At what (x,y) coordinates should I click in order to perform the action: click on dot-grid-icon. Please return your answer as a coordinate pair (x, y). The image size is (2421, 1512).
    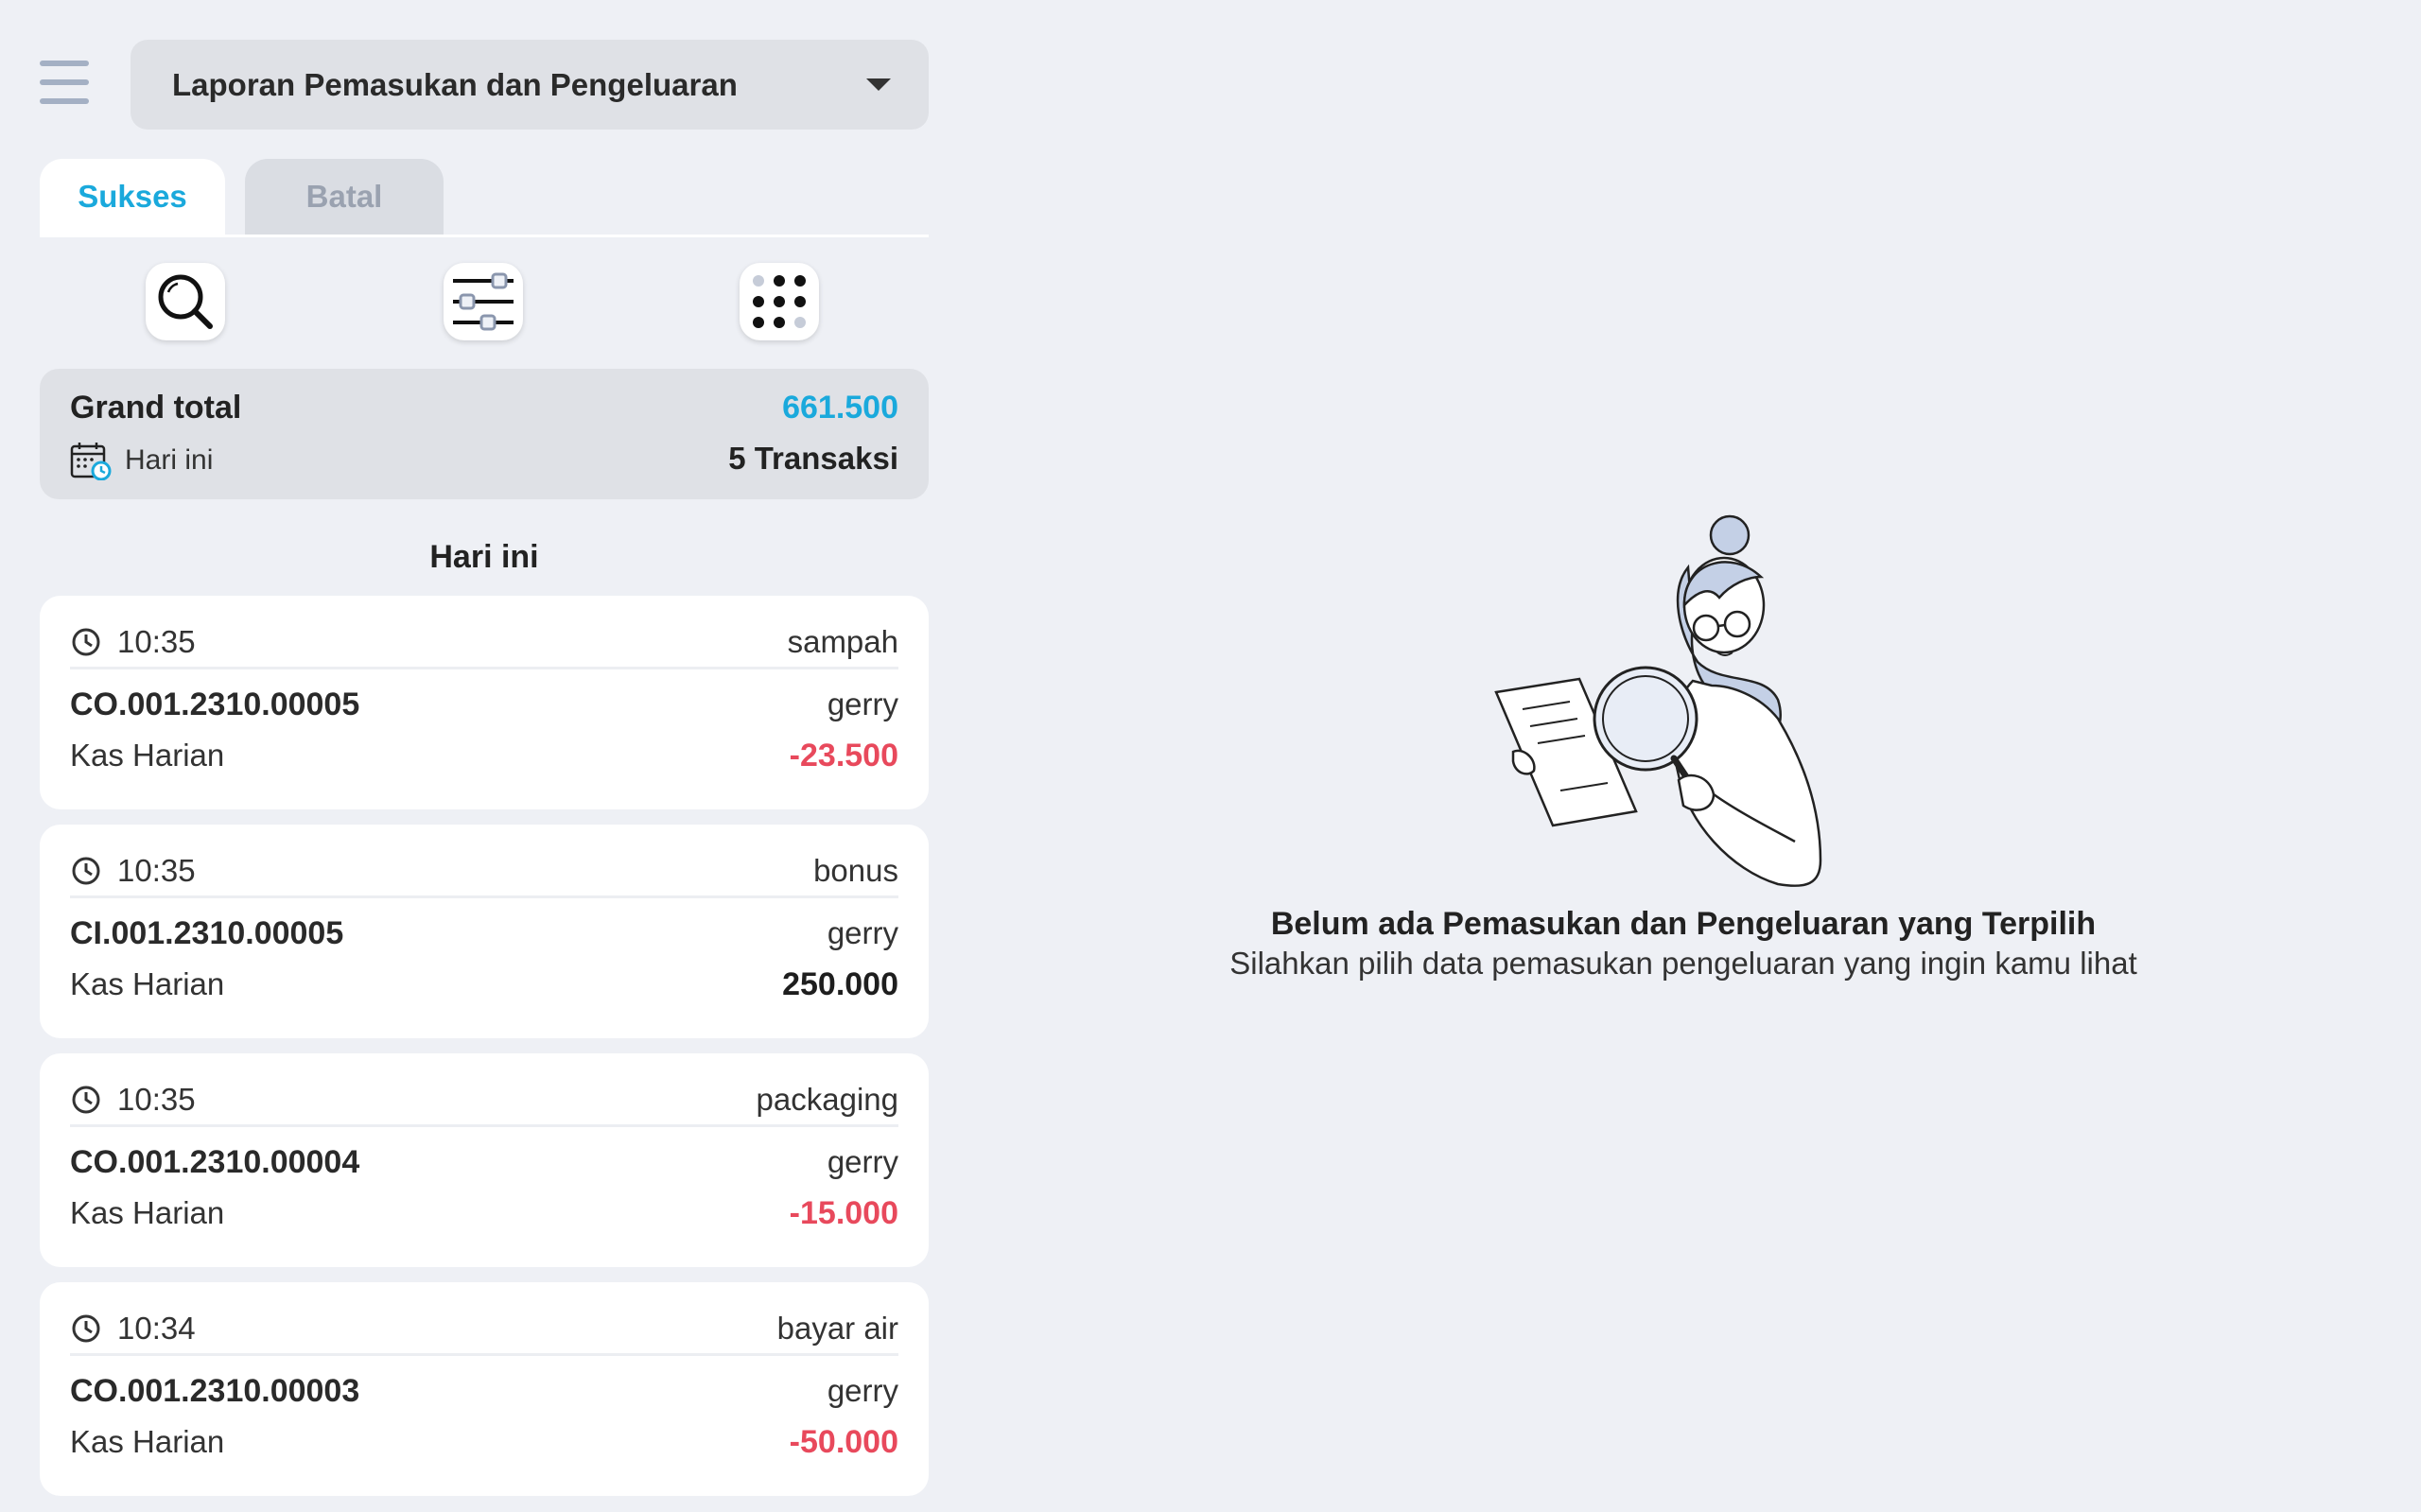
    Looking at the image, I should click on (779, 301).